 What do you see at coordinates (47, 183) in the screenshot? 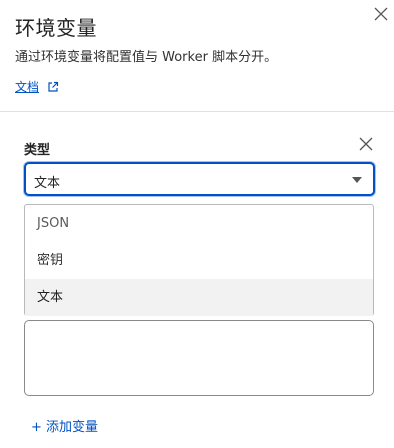
I see `type-select-value: 文本` at bounding box center [47, 183].